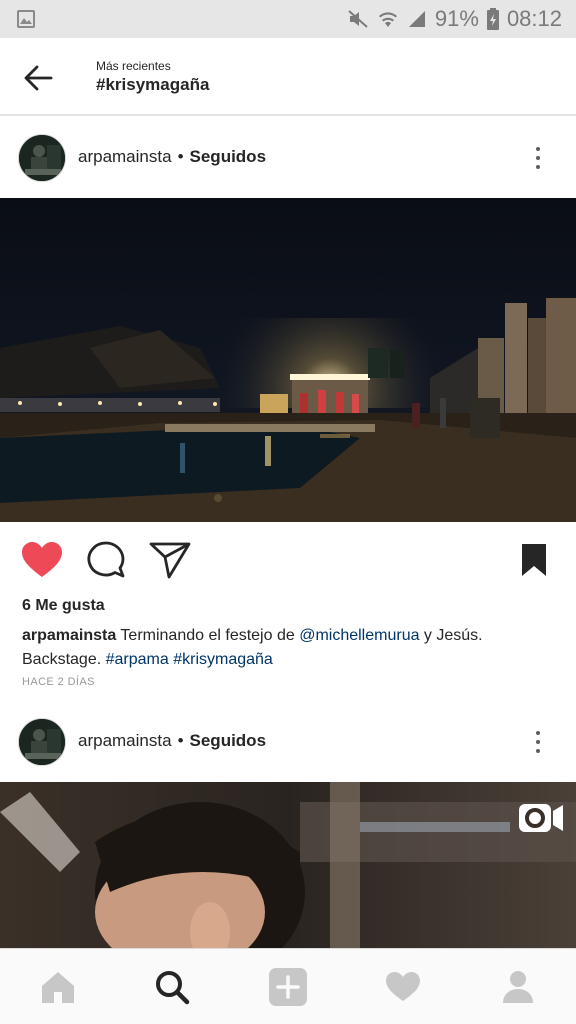  I want to click on likes-count: 6 Me gusta, so click(63, 606).